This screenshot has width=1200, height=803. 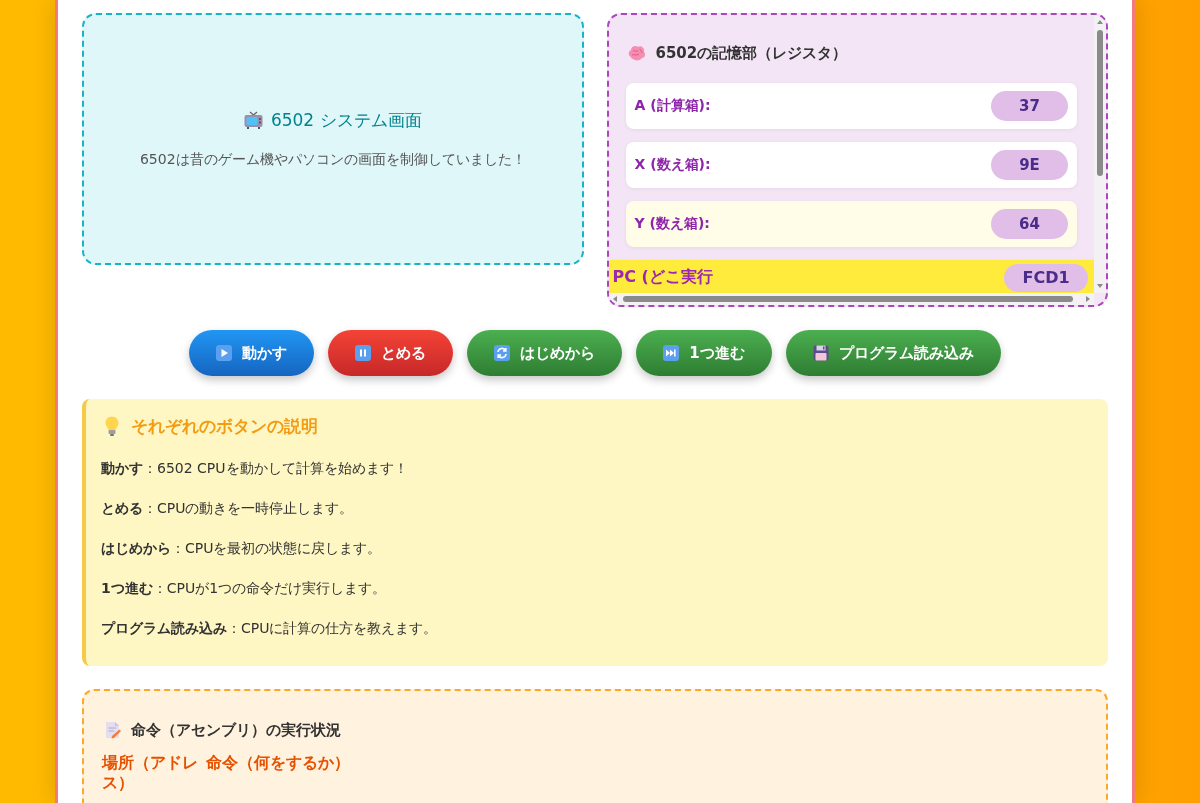 What do you see at coordinates (893, 353) in the screenshot?
I see `load-program-button: プログラム読み込み` at bounding box center [893, 353].